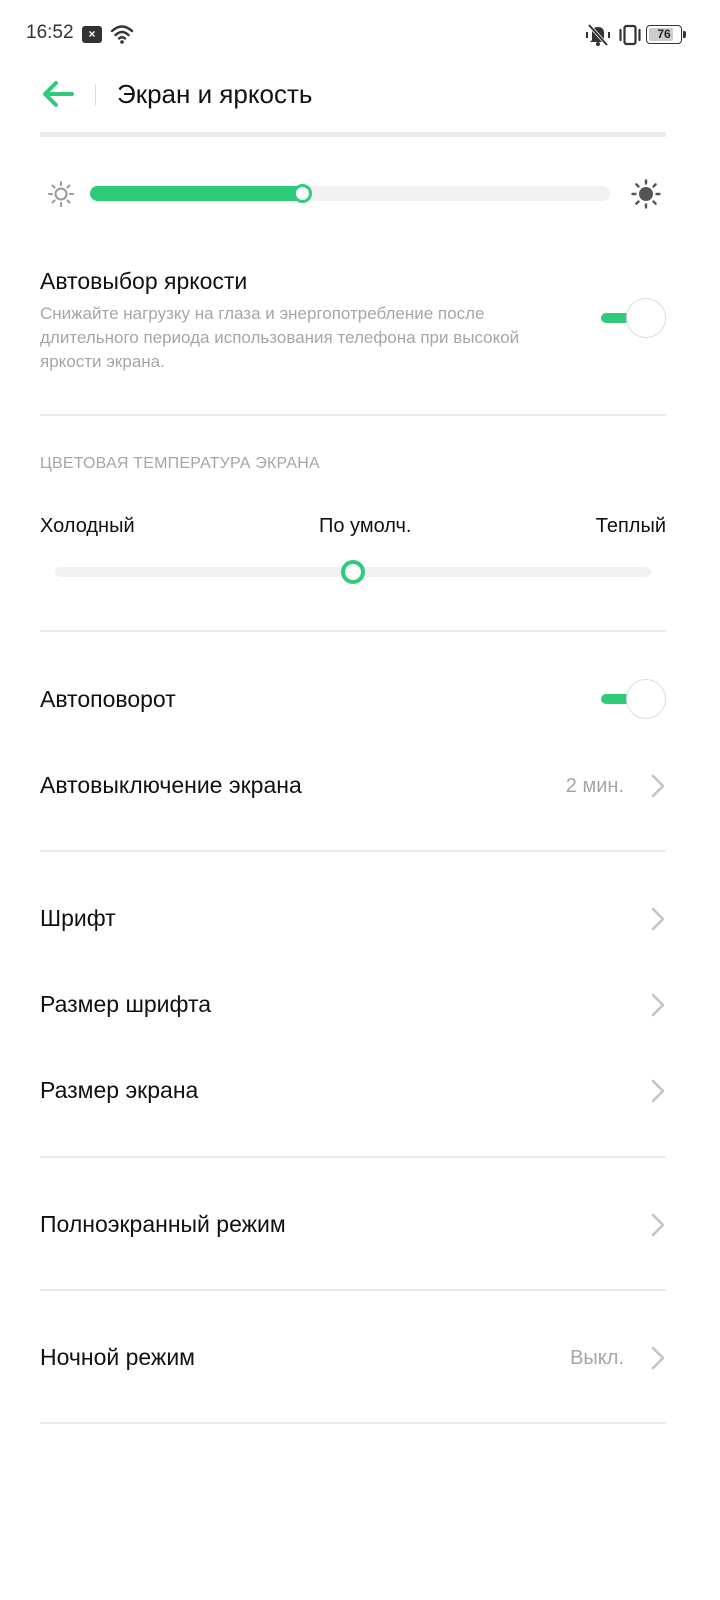 The image size is (720, 1600). I want to click on display-size-title: Размер экрана, so click(119, 1090).